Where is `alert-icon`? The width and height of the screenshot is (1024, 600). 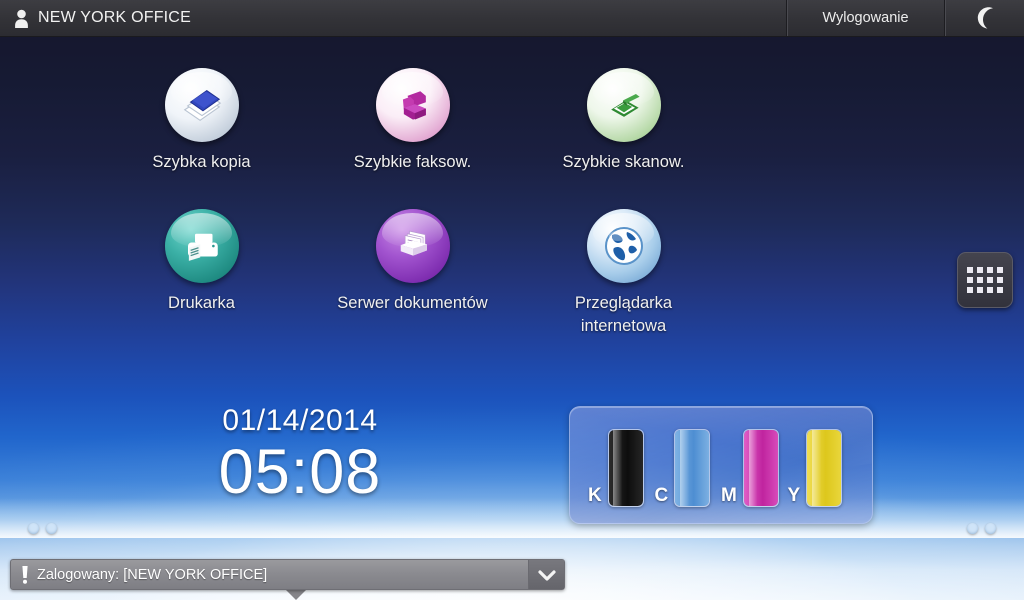 alert-icon is located at coordinates (25, 574).